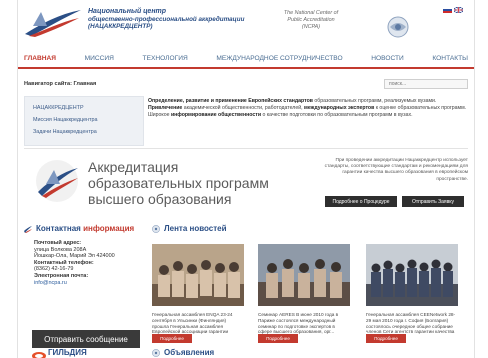  Describe the element at coordinates (28, 229) in the screenshot. I see `contact-section-icon` at that location.